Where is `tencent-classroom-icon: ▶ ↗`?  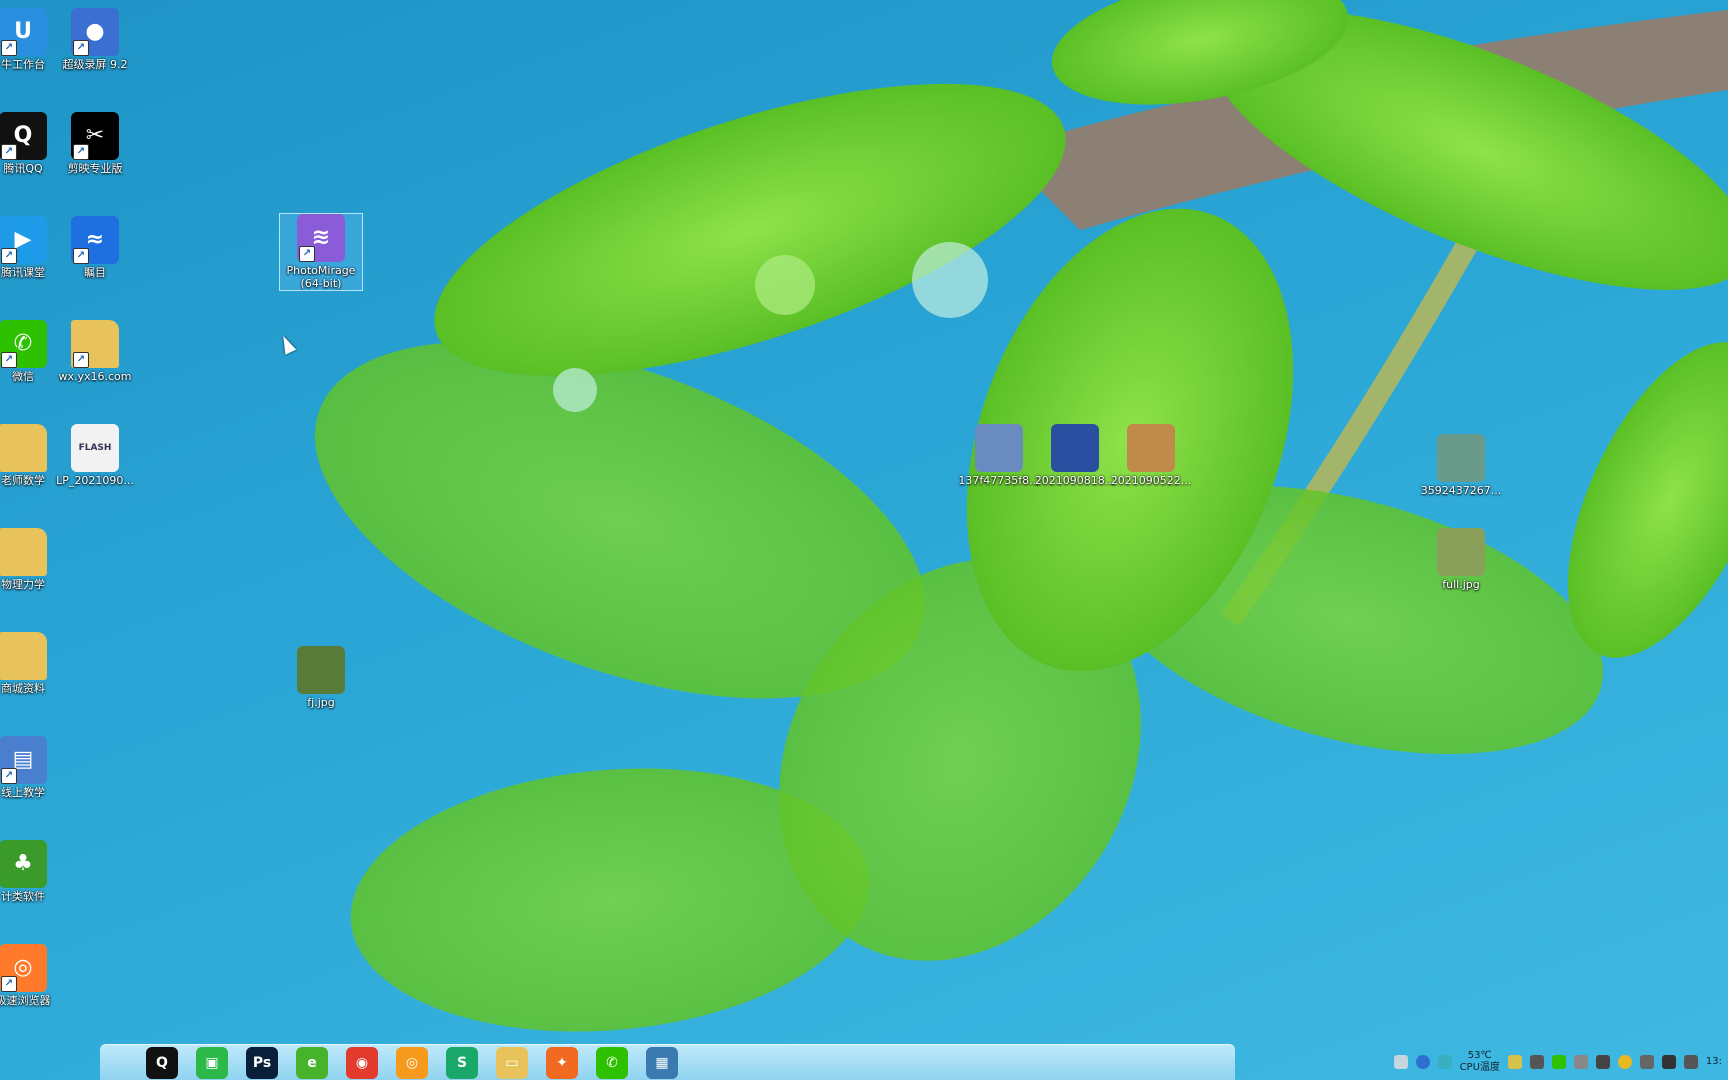
tencent-classroom-icon: ▶ ↗ is located at coordinates (23, 240).